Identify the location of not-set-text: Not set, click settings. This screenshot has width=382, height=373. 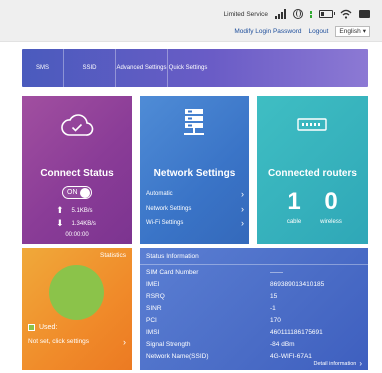
(59, 341).